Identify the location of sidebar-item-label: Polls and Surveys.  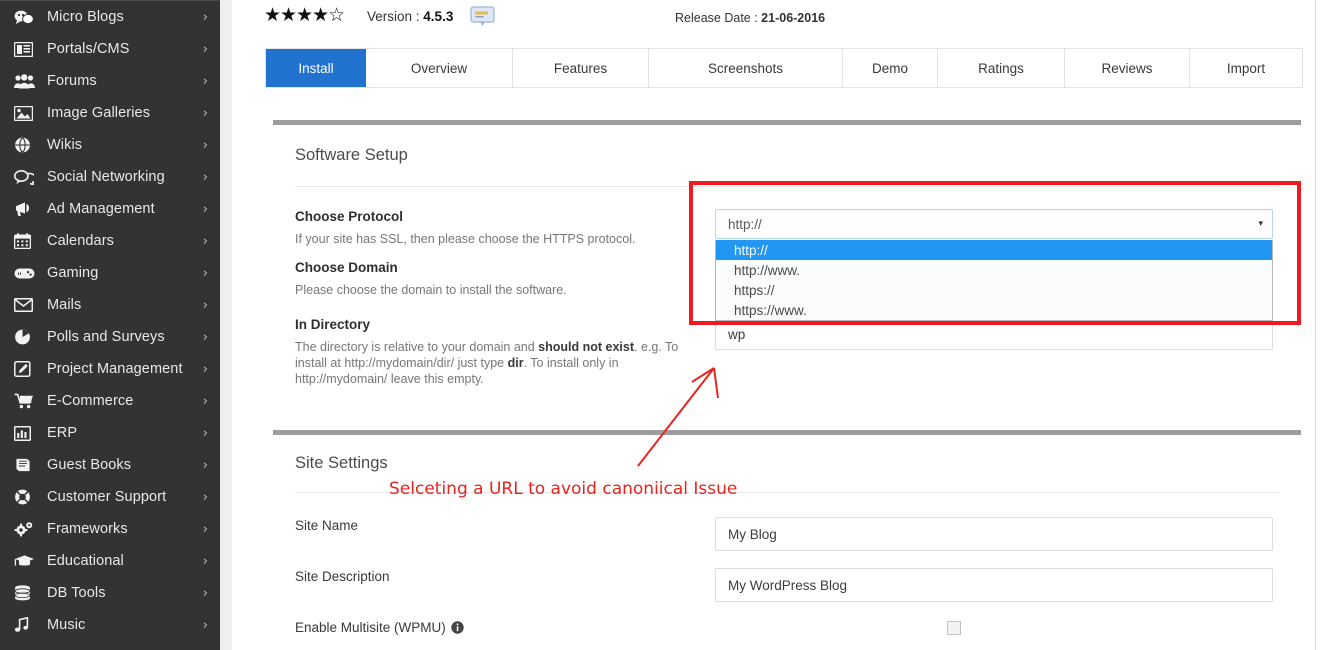
(106, 337).